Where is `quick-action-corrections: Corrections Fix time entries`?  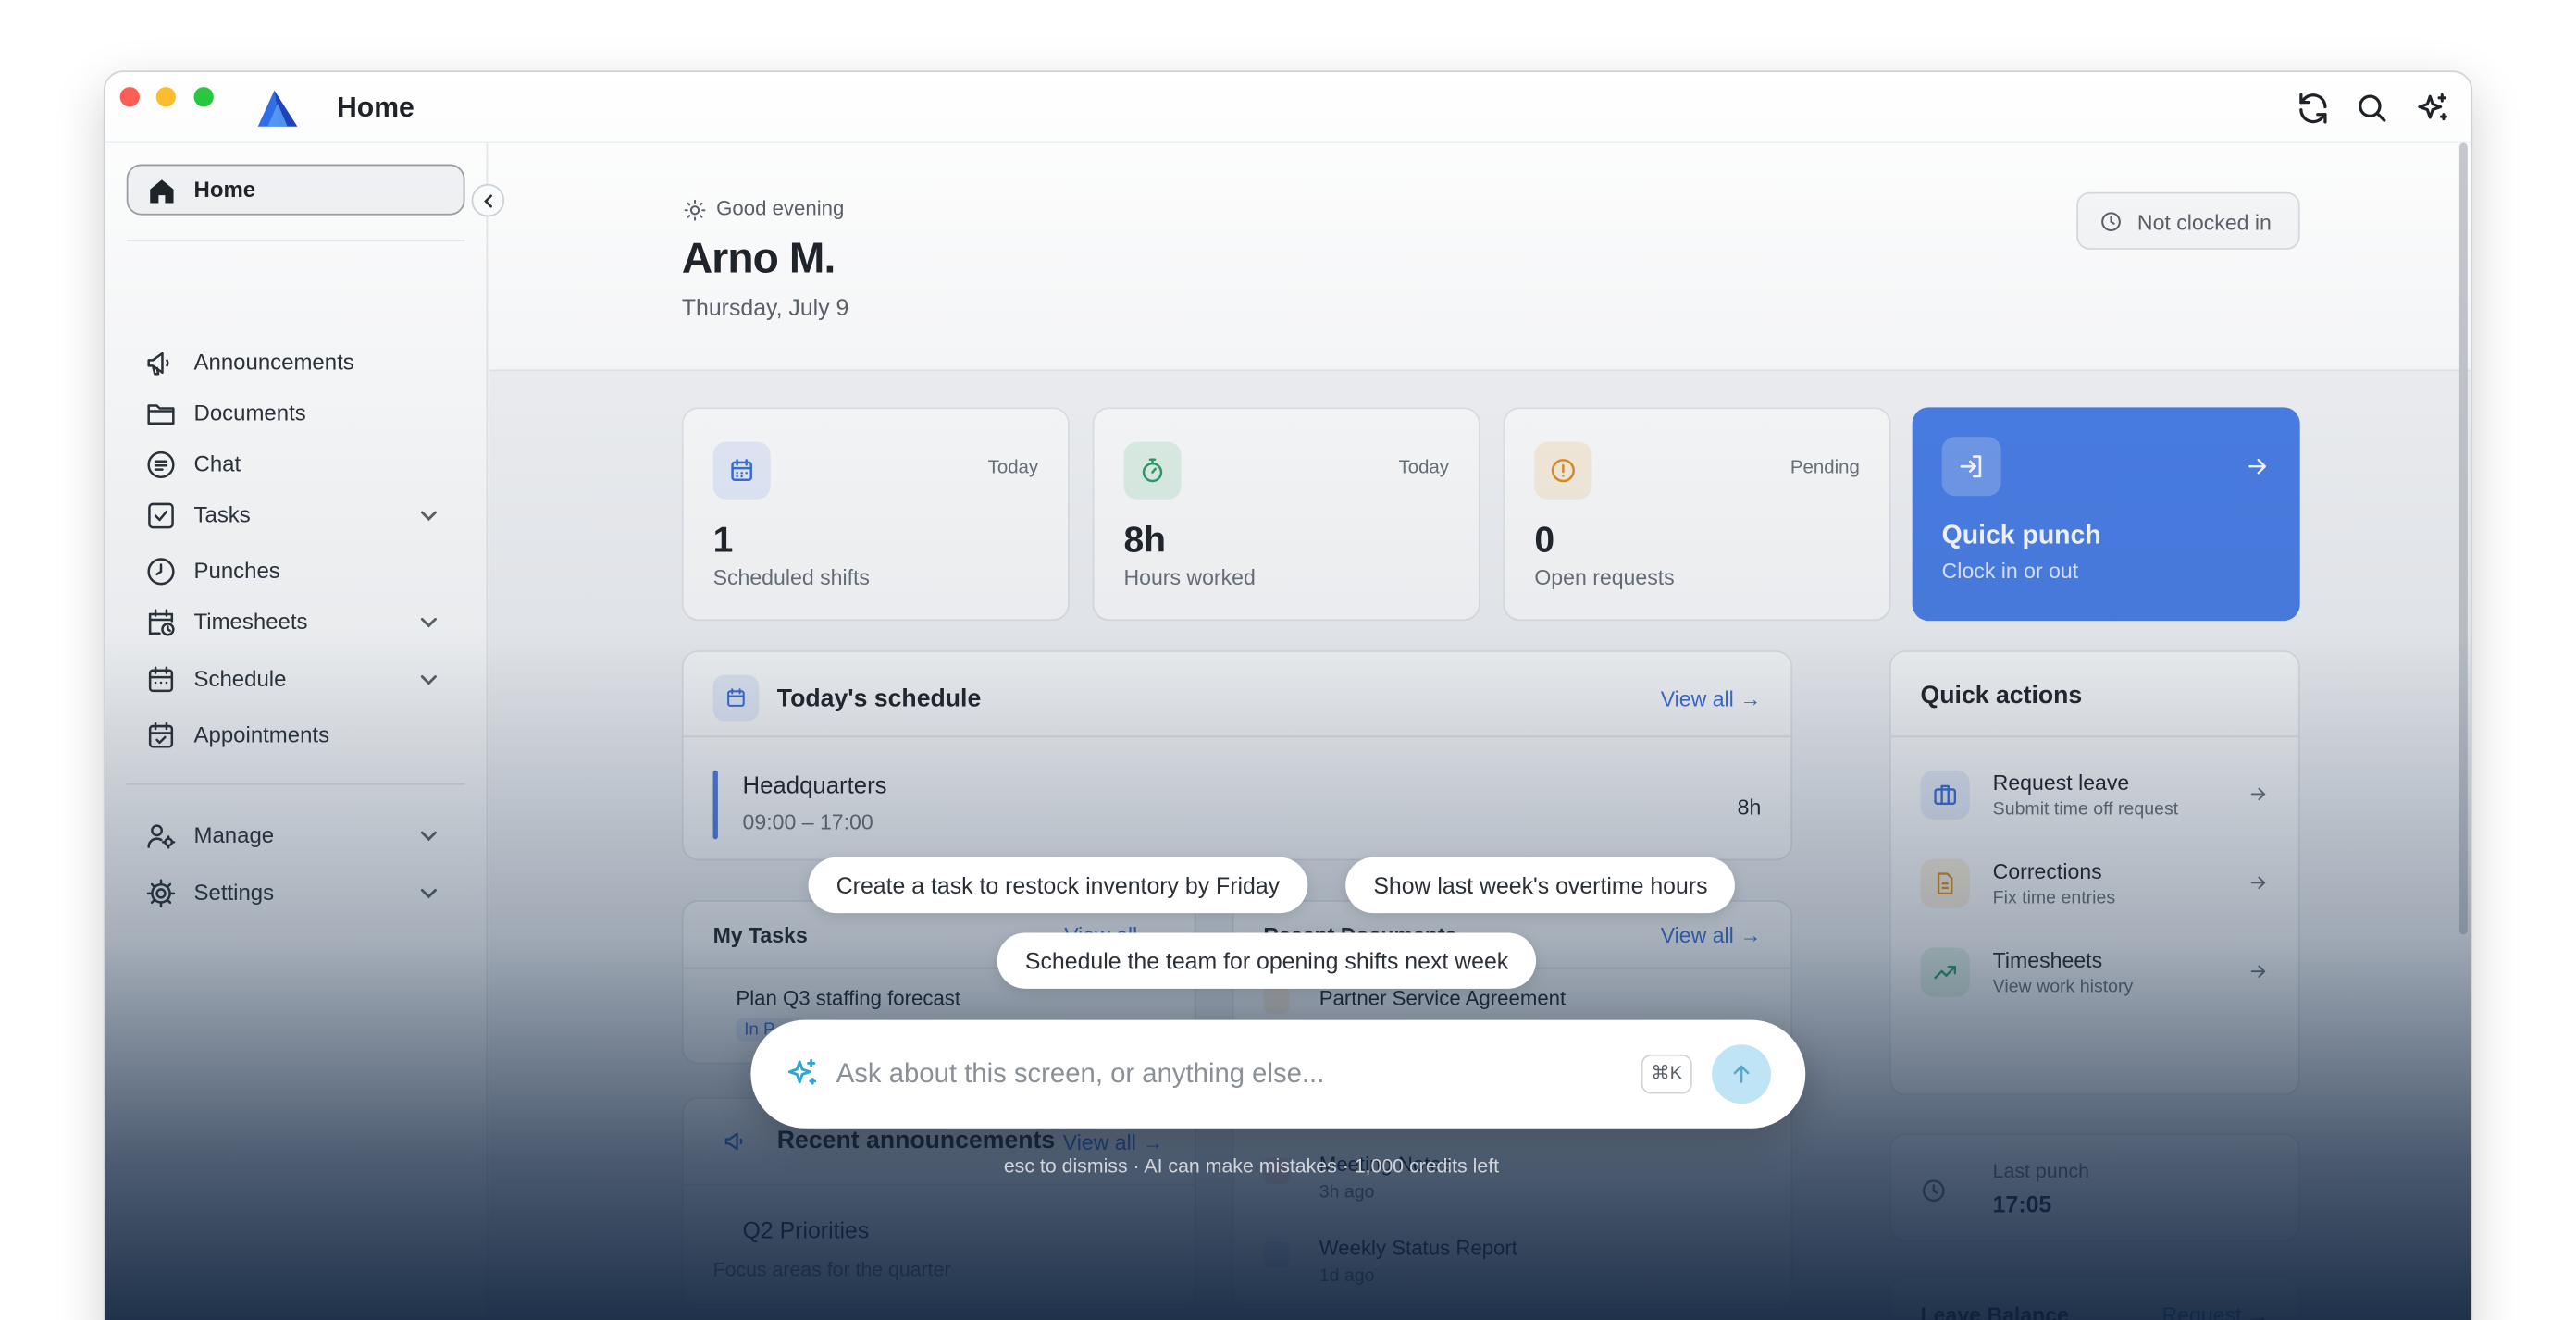
quick-action-corrections: Corrections Fix time entries is located at coordinates (2094, 883).